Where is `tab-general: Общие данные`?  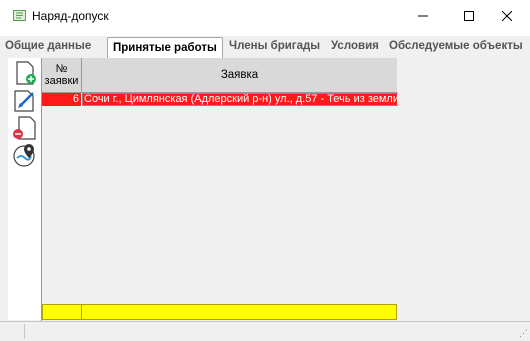
tab-general: Общие данные is located at coordinates (48, 49).